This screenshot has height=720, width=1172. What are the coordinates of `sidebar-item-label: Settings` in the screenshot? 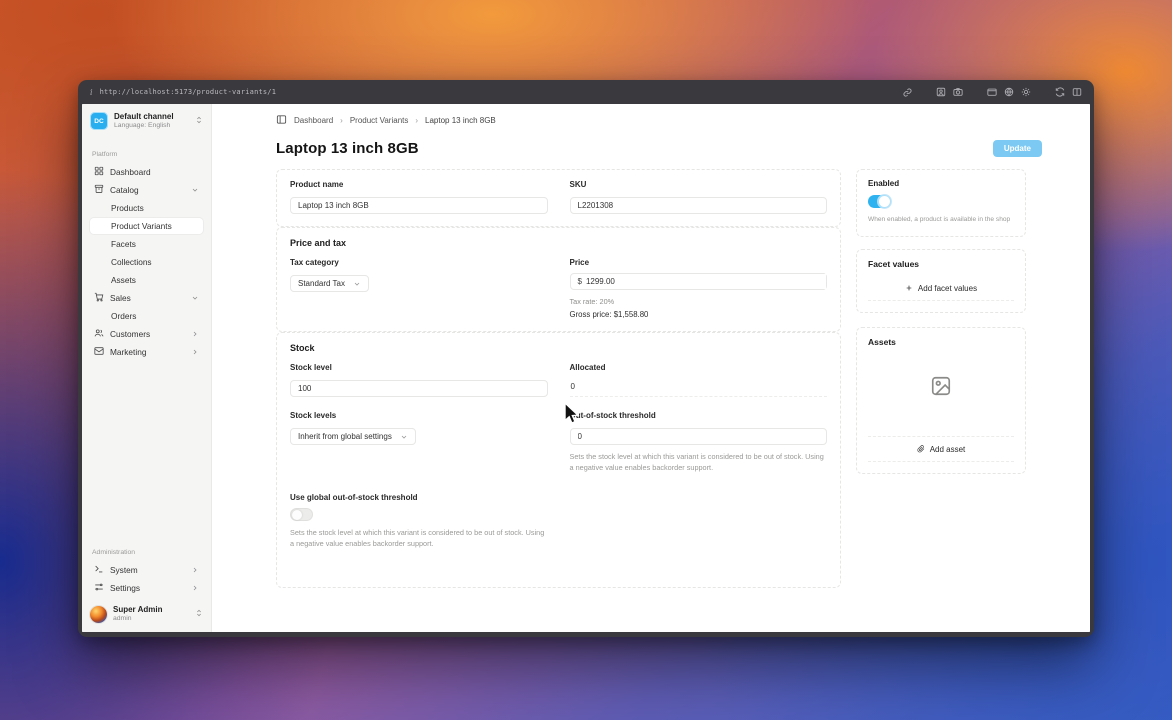 It's located at (125, 588).